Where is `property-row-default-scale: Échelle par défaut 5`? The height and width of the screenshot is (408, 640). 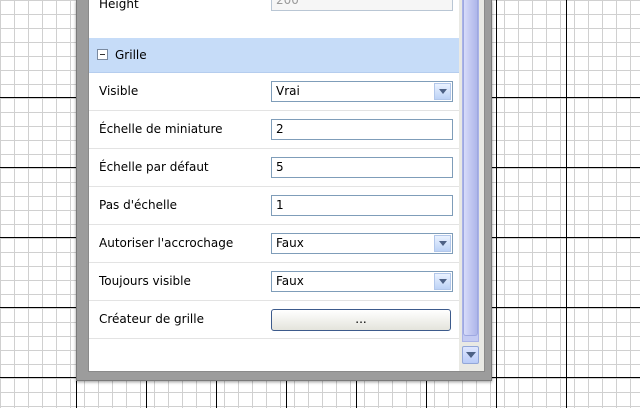 property-row-default-scale: Échelle par défaut 5 is located at coordinates (274, 168).